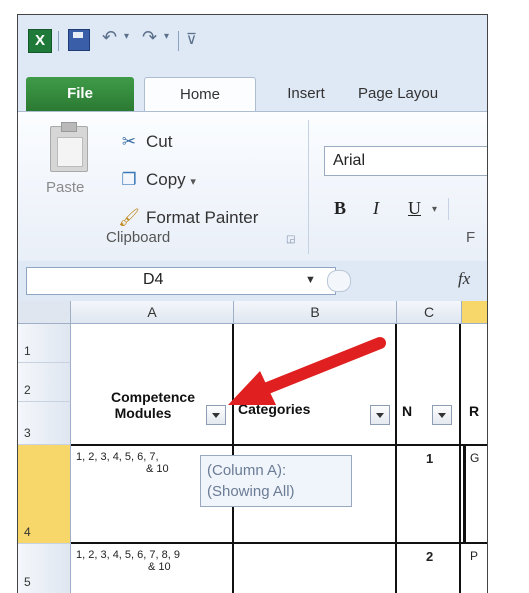  Describe the element at coordinates (252, 43) in the screenshot. I see `quick-access-toolbar: X ↶ ▾ ↷ ▾ ⊽` at that location.